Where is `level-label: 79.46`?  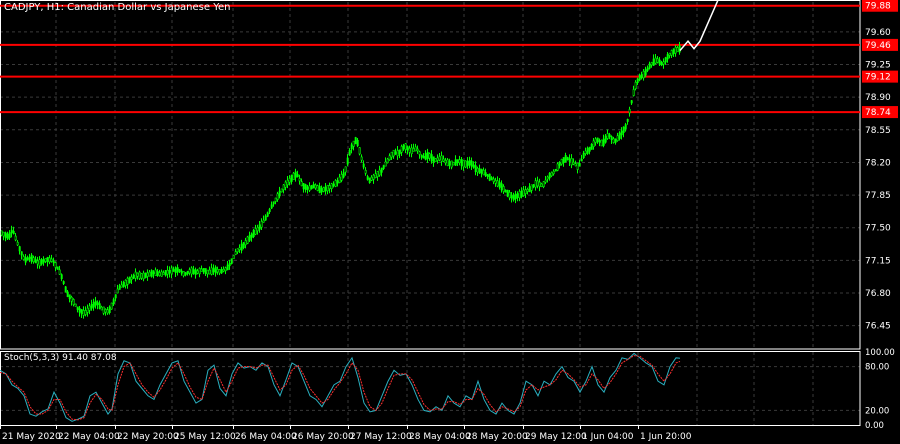 level-label: 79.46 is located at coordinates (878, 46).